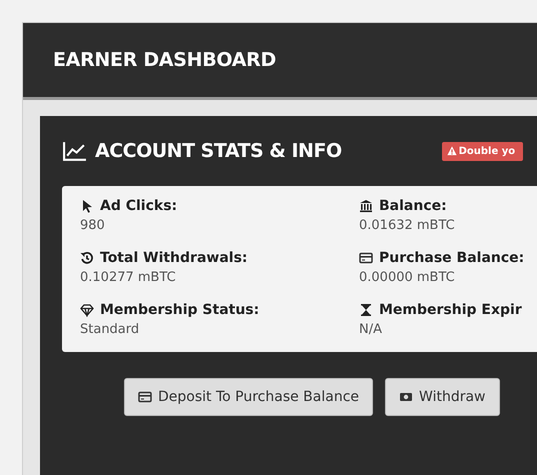 This screenshot has width=537, height=475. What do you see at coordinates (451, 151) in the screenshot?
I see `warning-icon` at bounding box center [451, 151].